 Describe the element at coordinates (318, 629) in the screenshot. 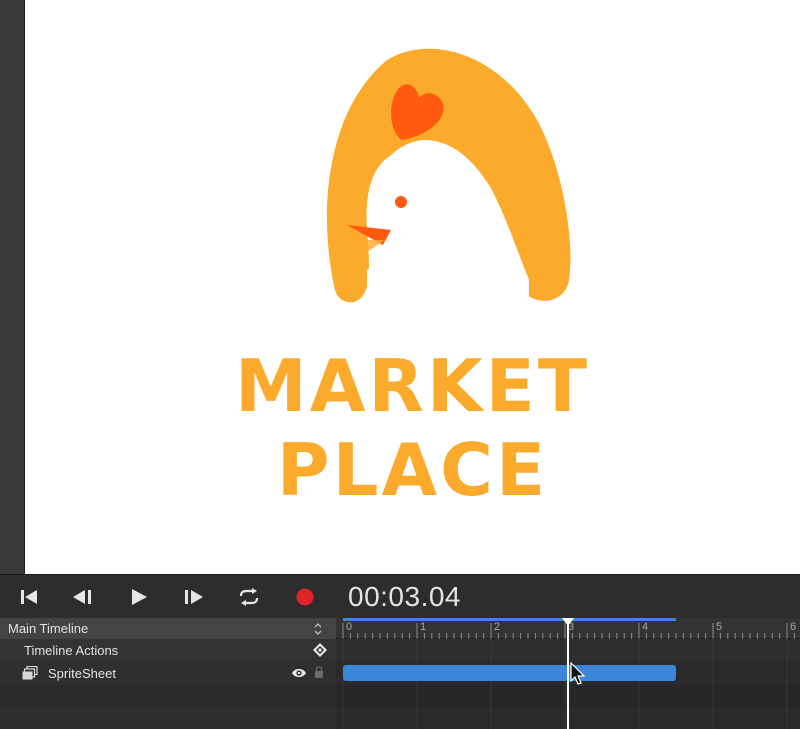

I see `chevron-up-down-icon` at that location.